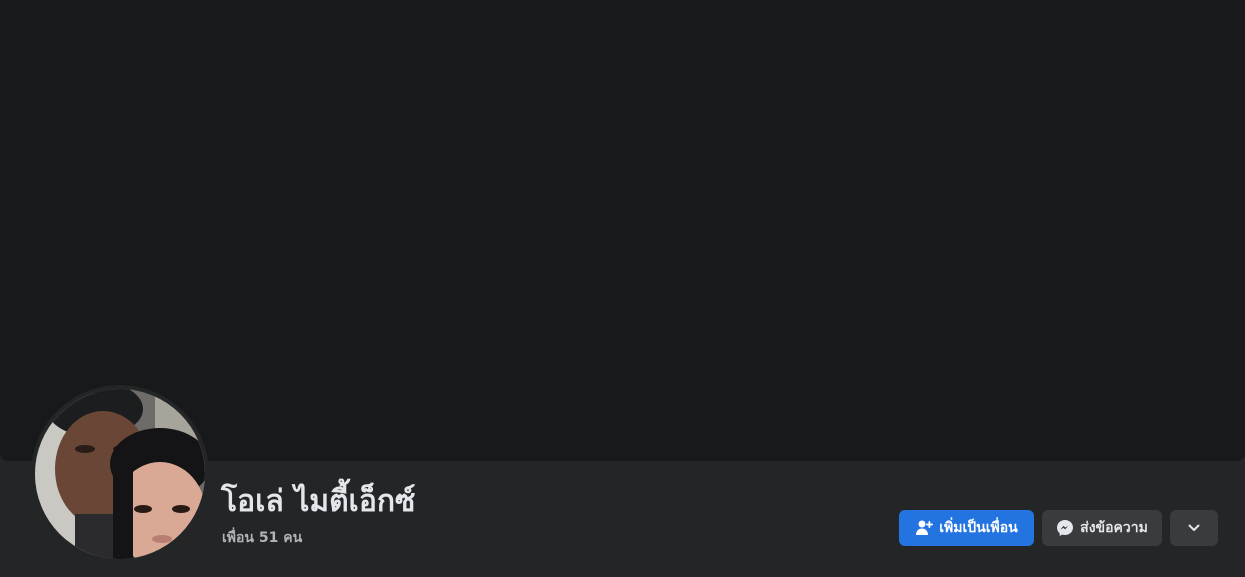 The width and height of the screenshot is (1245, 577). What do you see at coordinates (1065, 528) in the screenshot?
I see `messenger-icon` at bounding box center [1065, 528].